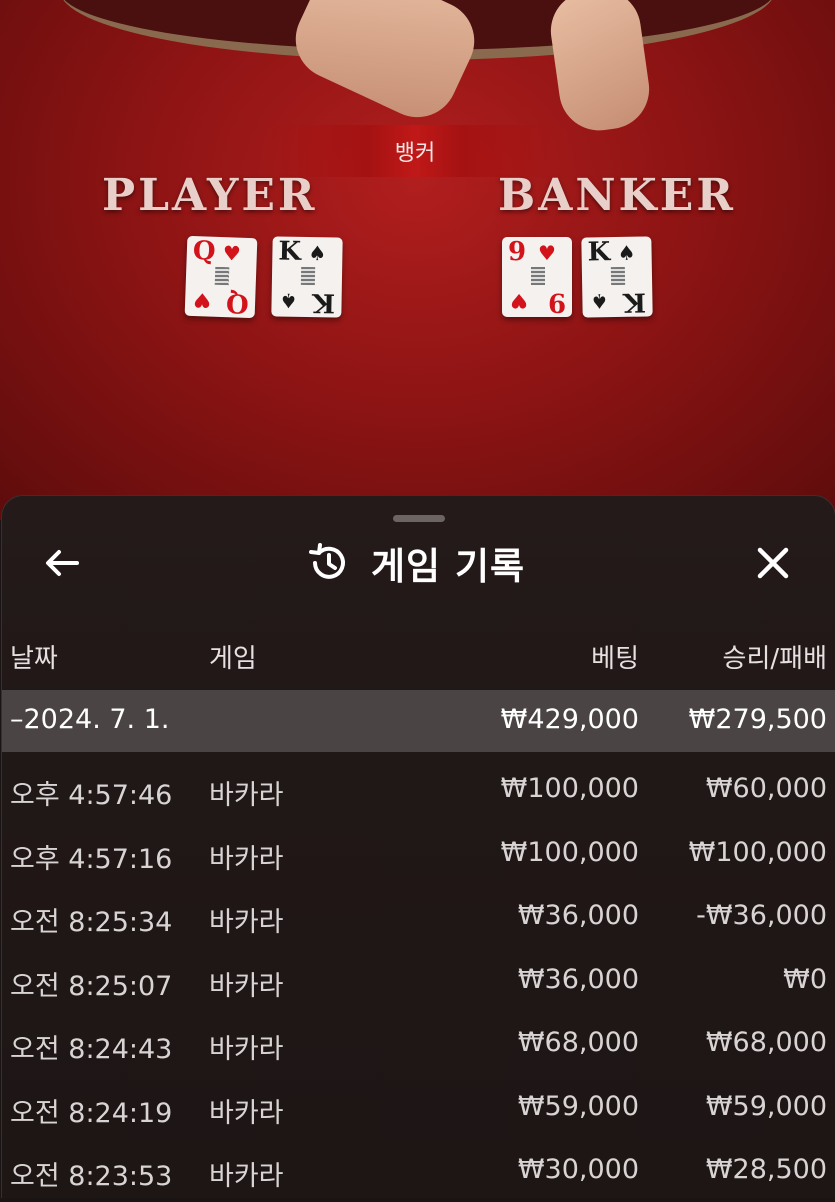 This screenshot has height=1202, width=835. I want to click on history-row: 오후 4:57:46 바카라 ₩100,000 ₩60,000, so click(418, 790).